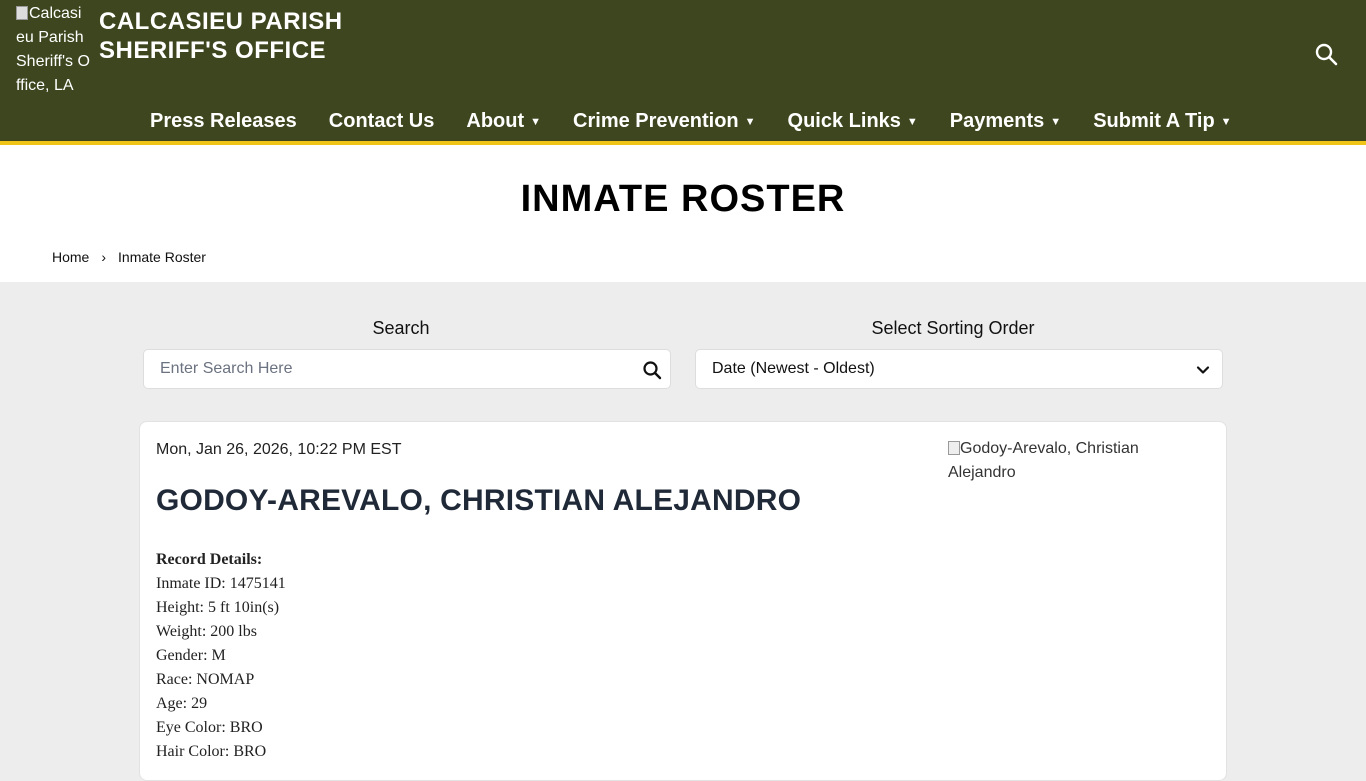  Describe the element at coordinates (206, 631) in the screenshot. I see `detail-weight: Weight: 200 lbs` at that location.